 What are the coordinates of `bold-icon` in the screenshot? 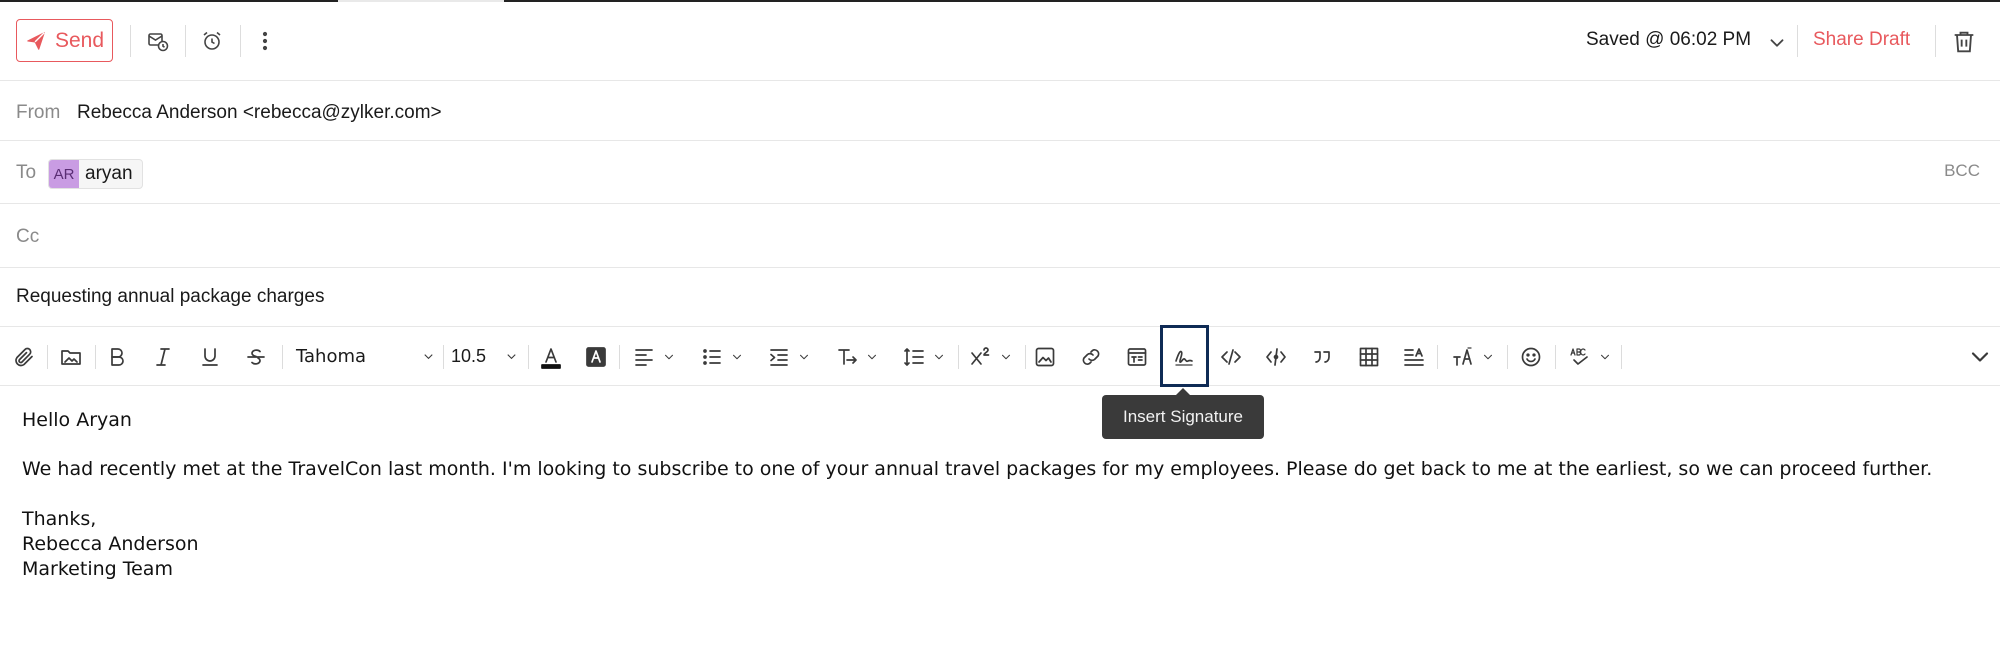 It's located at (117, 356).